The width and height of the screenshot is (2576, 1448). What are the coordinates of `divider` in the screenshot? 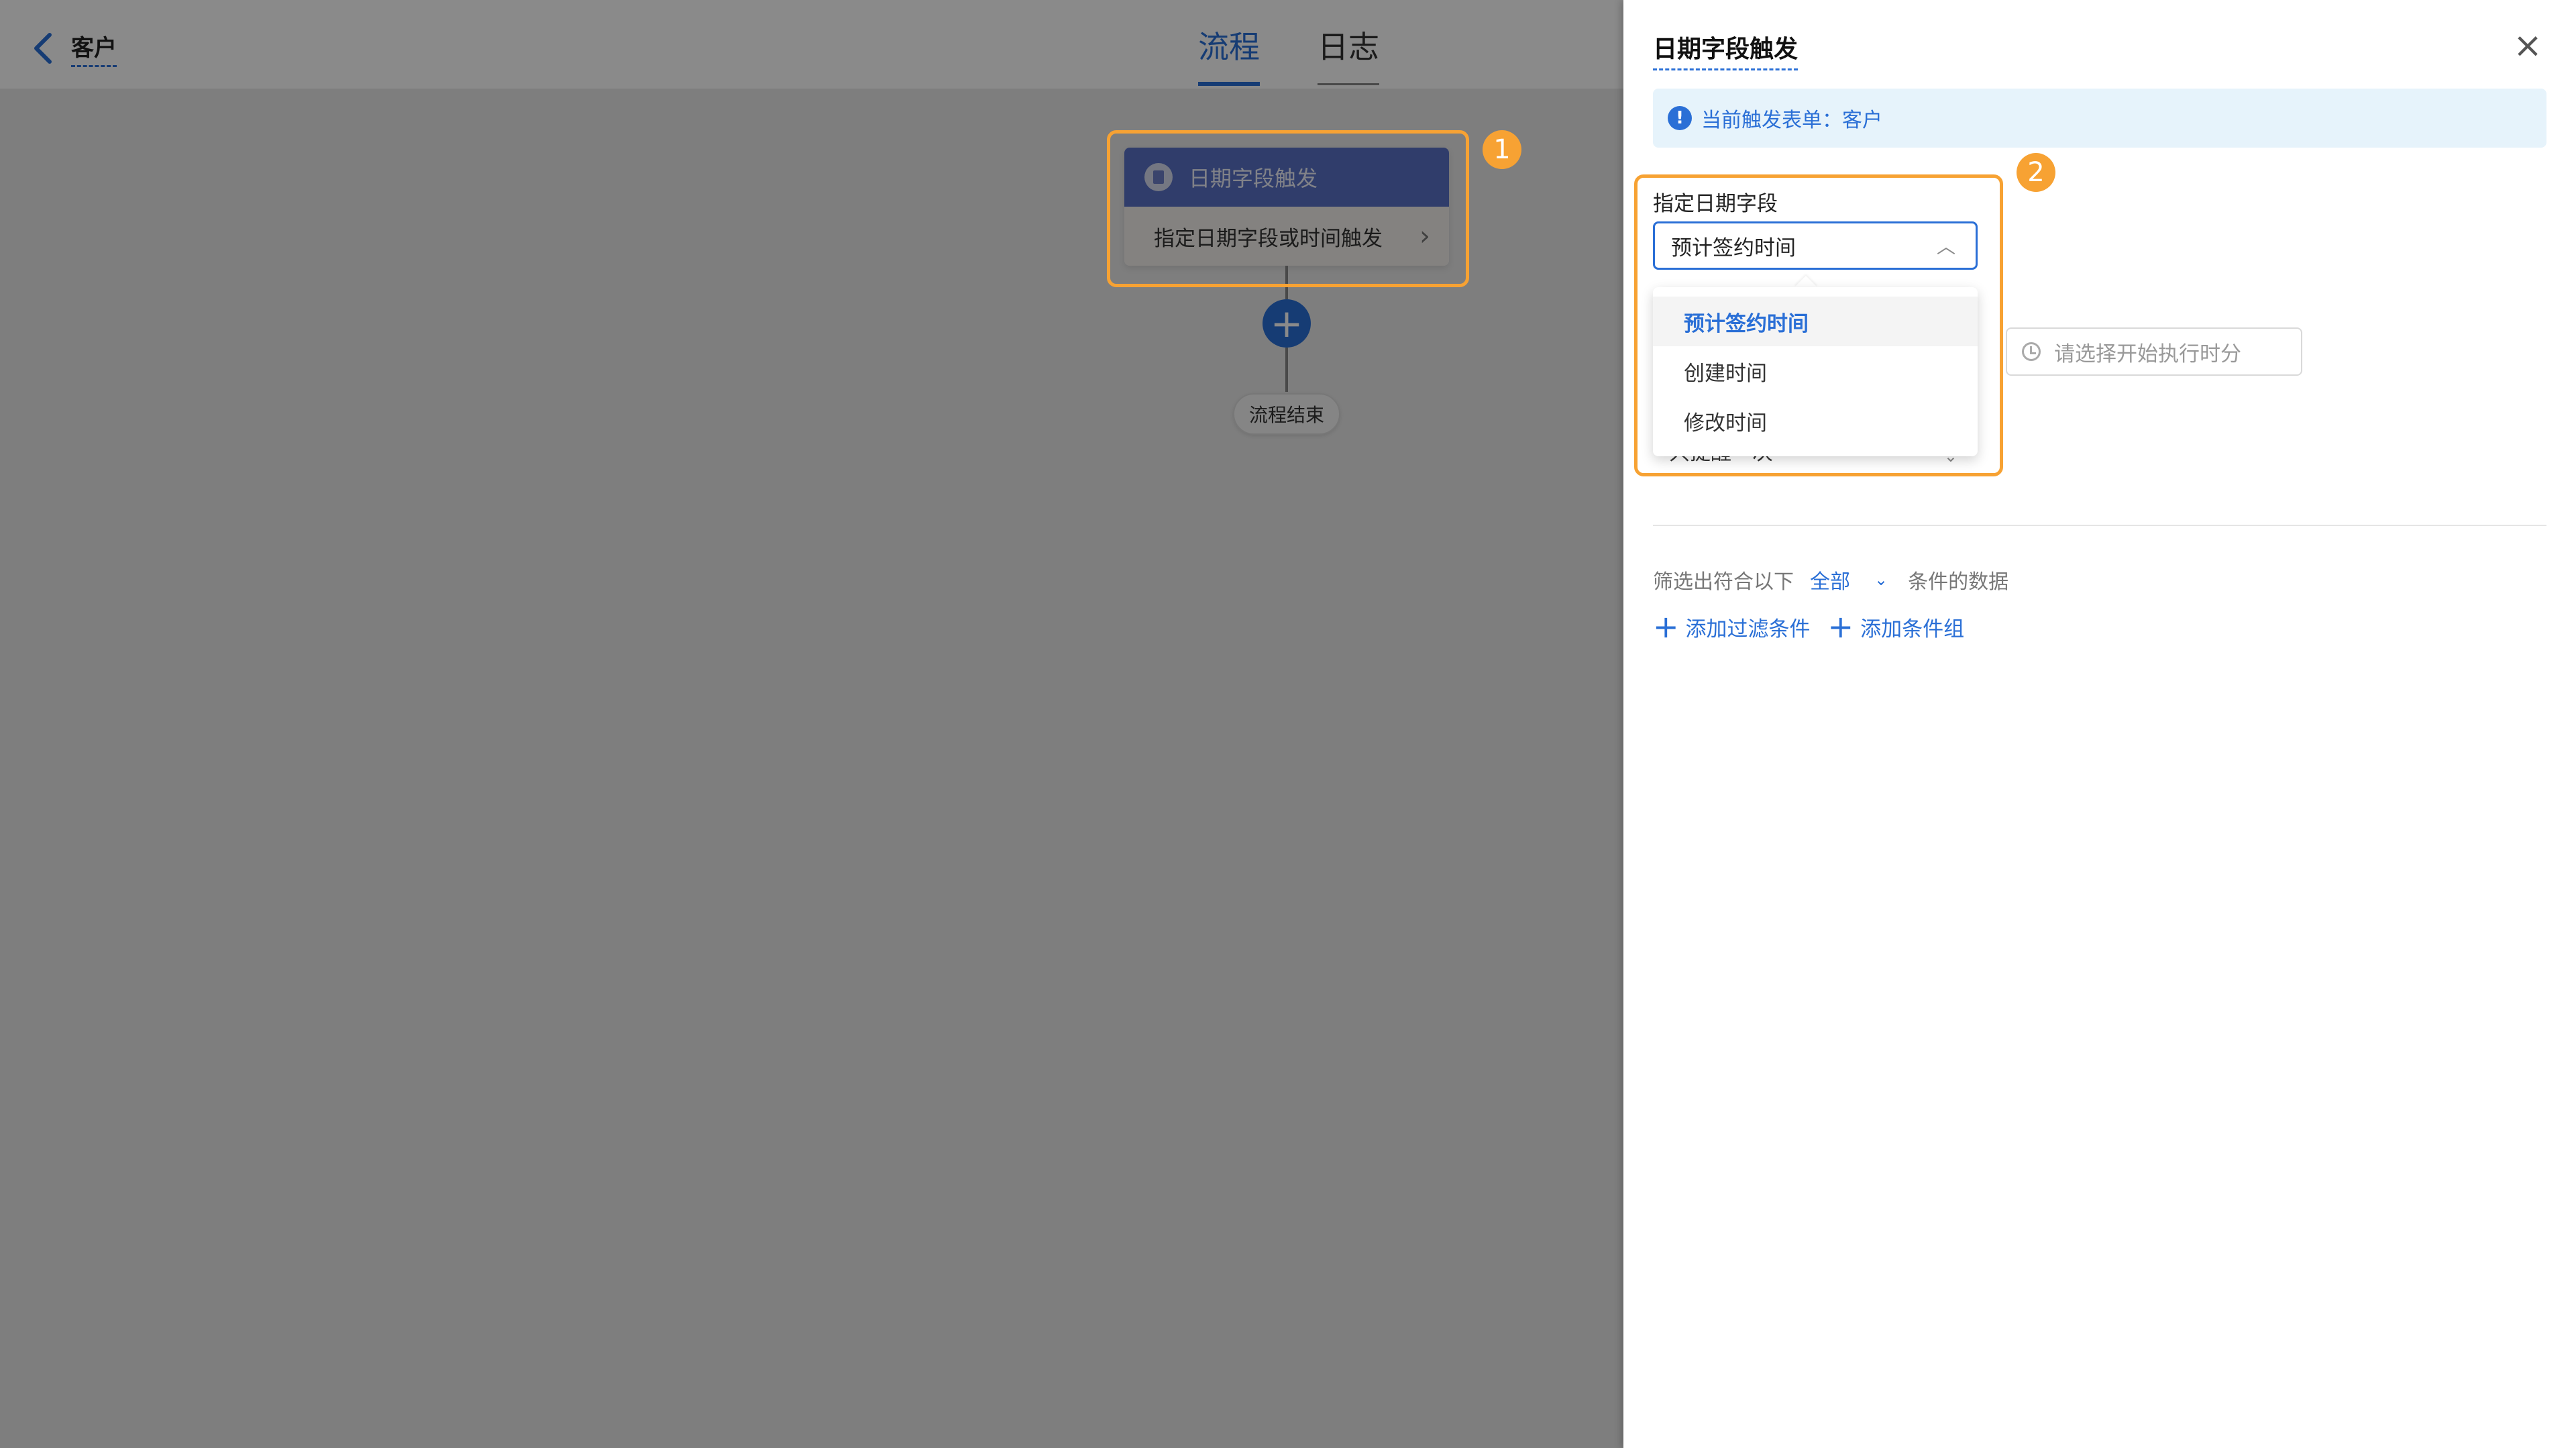 It's located at (2099, 525).